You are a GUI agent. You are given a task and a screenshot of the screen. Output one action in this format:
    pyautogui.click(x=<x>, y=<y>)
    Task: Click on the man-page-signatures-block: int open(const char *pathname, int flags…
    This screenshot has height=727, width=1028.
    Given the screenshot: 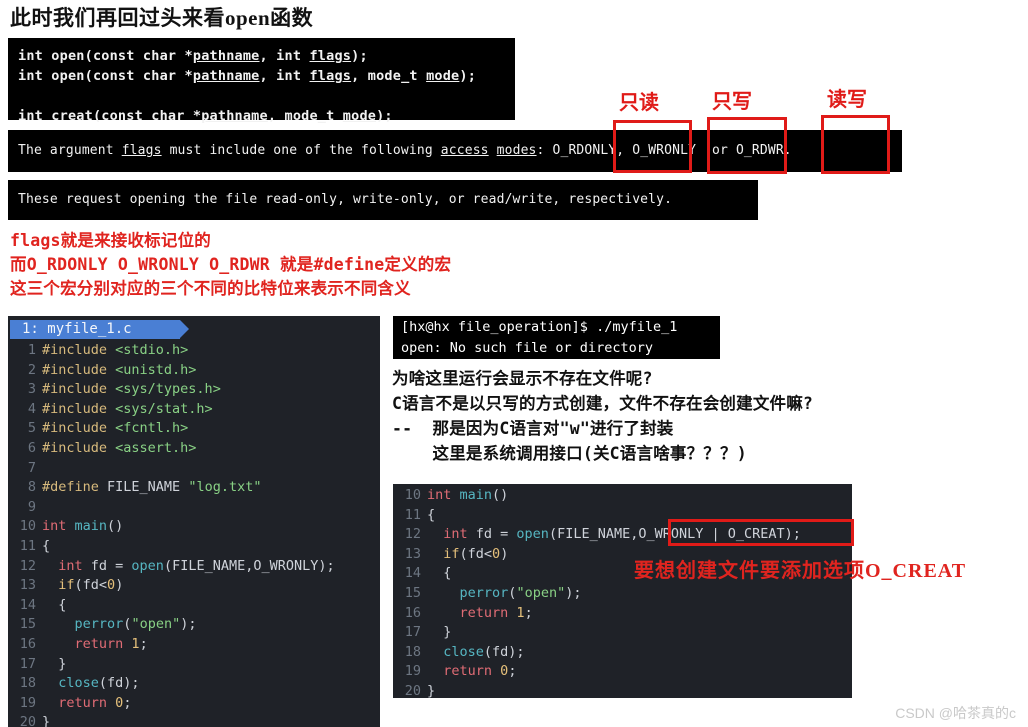 What is the action you would take?
    pyautogui.click(x=261, y=81)
    